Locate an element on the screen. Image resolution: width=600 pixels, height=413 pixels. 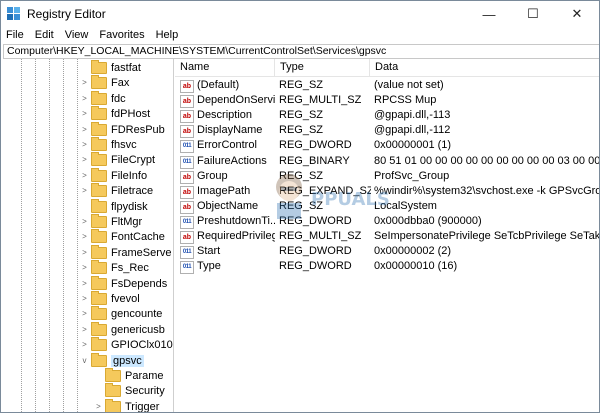
minimize-button: — is located at coordinates (489, 14).